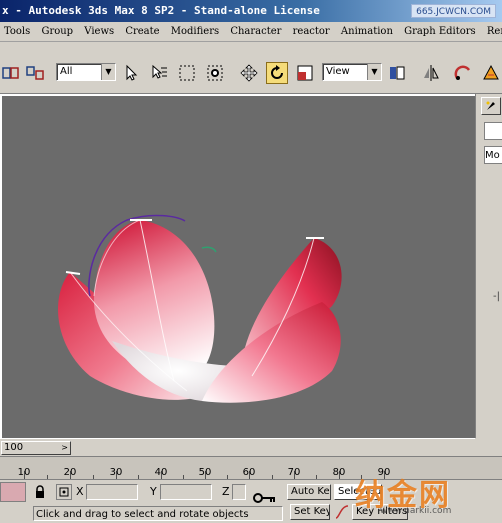 This screenshot has height=523, width=502. What do you see at coordinates (153, 491) in the screenshot?
I see `y-label: Y` at bounding box center [153, 491].